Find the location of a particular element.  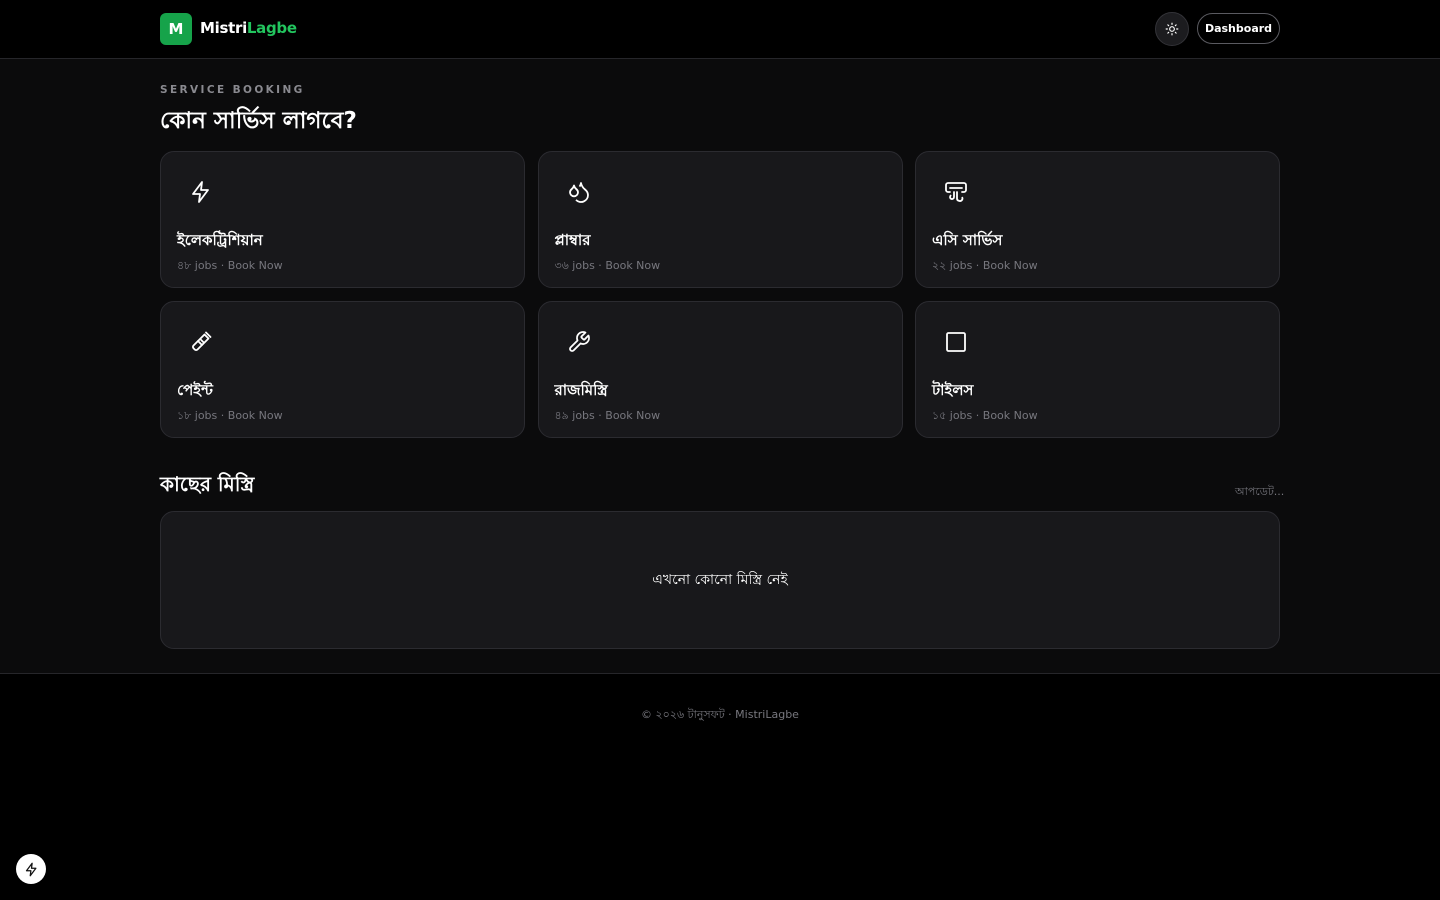

sun-icon is located at coordinates (1172, 29).